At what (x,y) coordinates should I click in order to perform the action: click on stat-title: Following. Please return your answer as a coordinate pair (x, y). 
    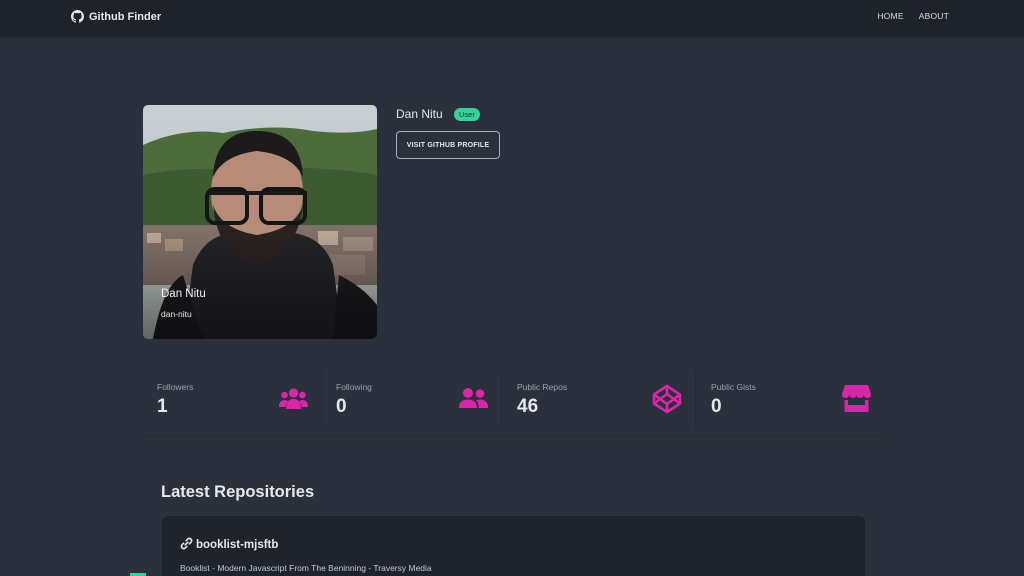
    Looking at the image, I should click on (354, 387).